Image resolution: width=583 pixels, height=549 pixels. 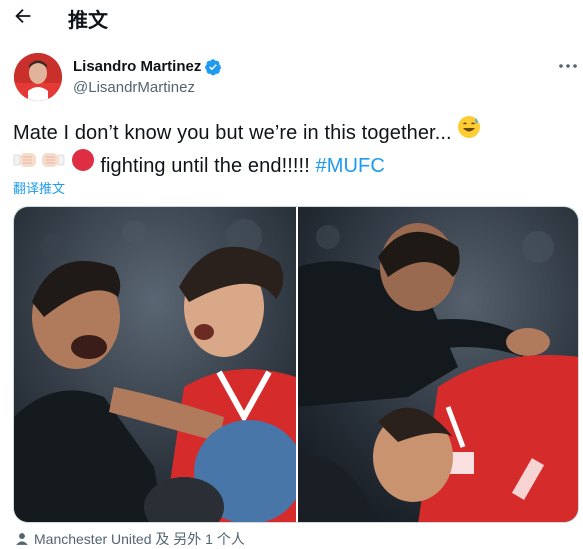 What do you see at coordinates (134, 87) in the screenshot?
I see `author-handle: @LisandrMartinez` at bounding box center [134, 87].